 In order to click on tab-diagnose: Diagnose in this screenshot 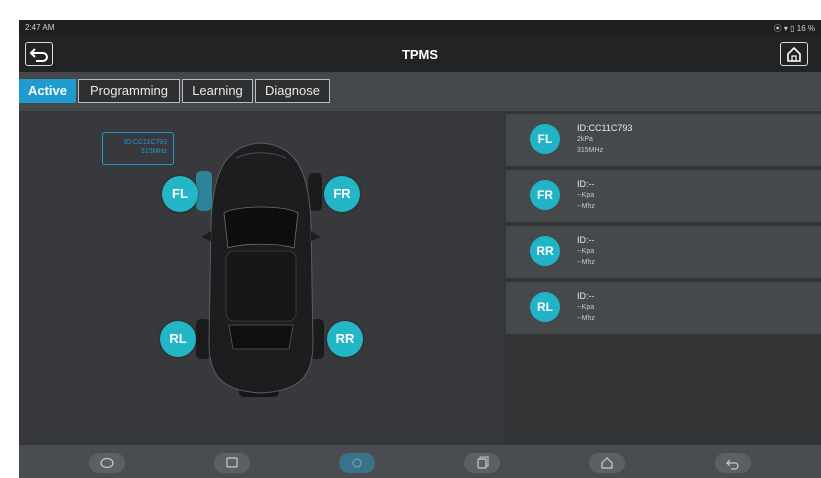, I will do `click(292, 91)`.